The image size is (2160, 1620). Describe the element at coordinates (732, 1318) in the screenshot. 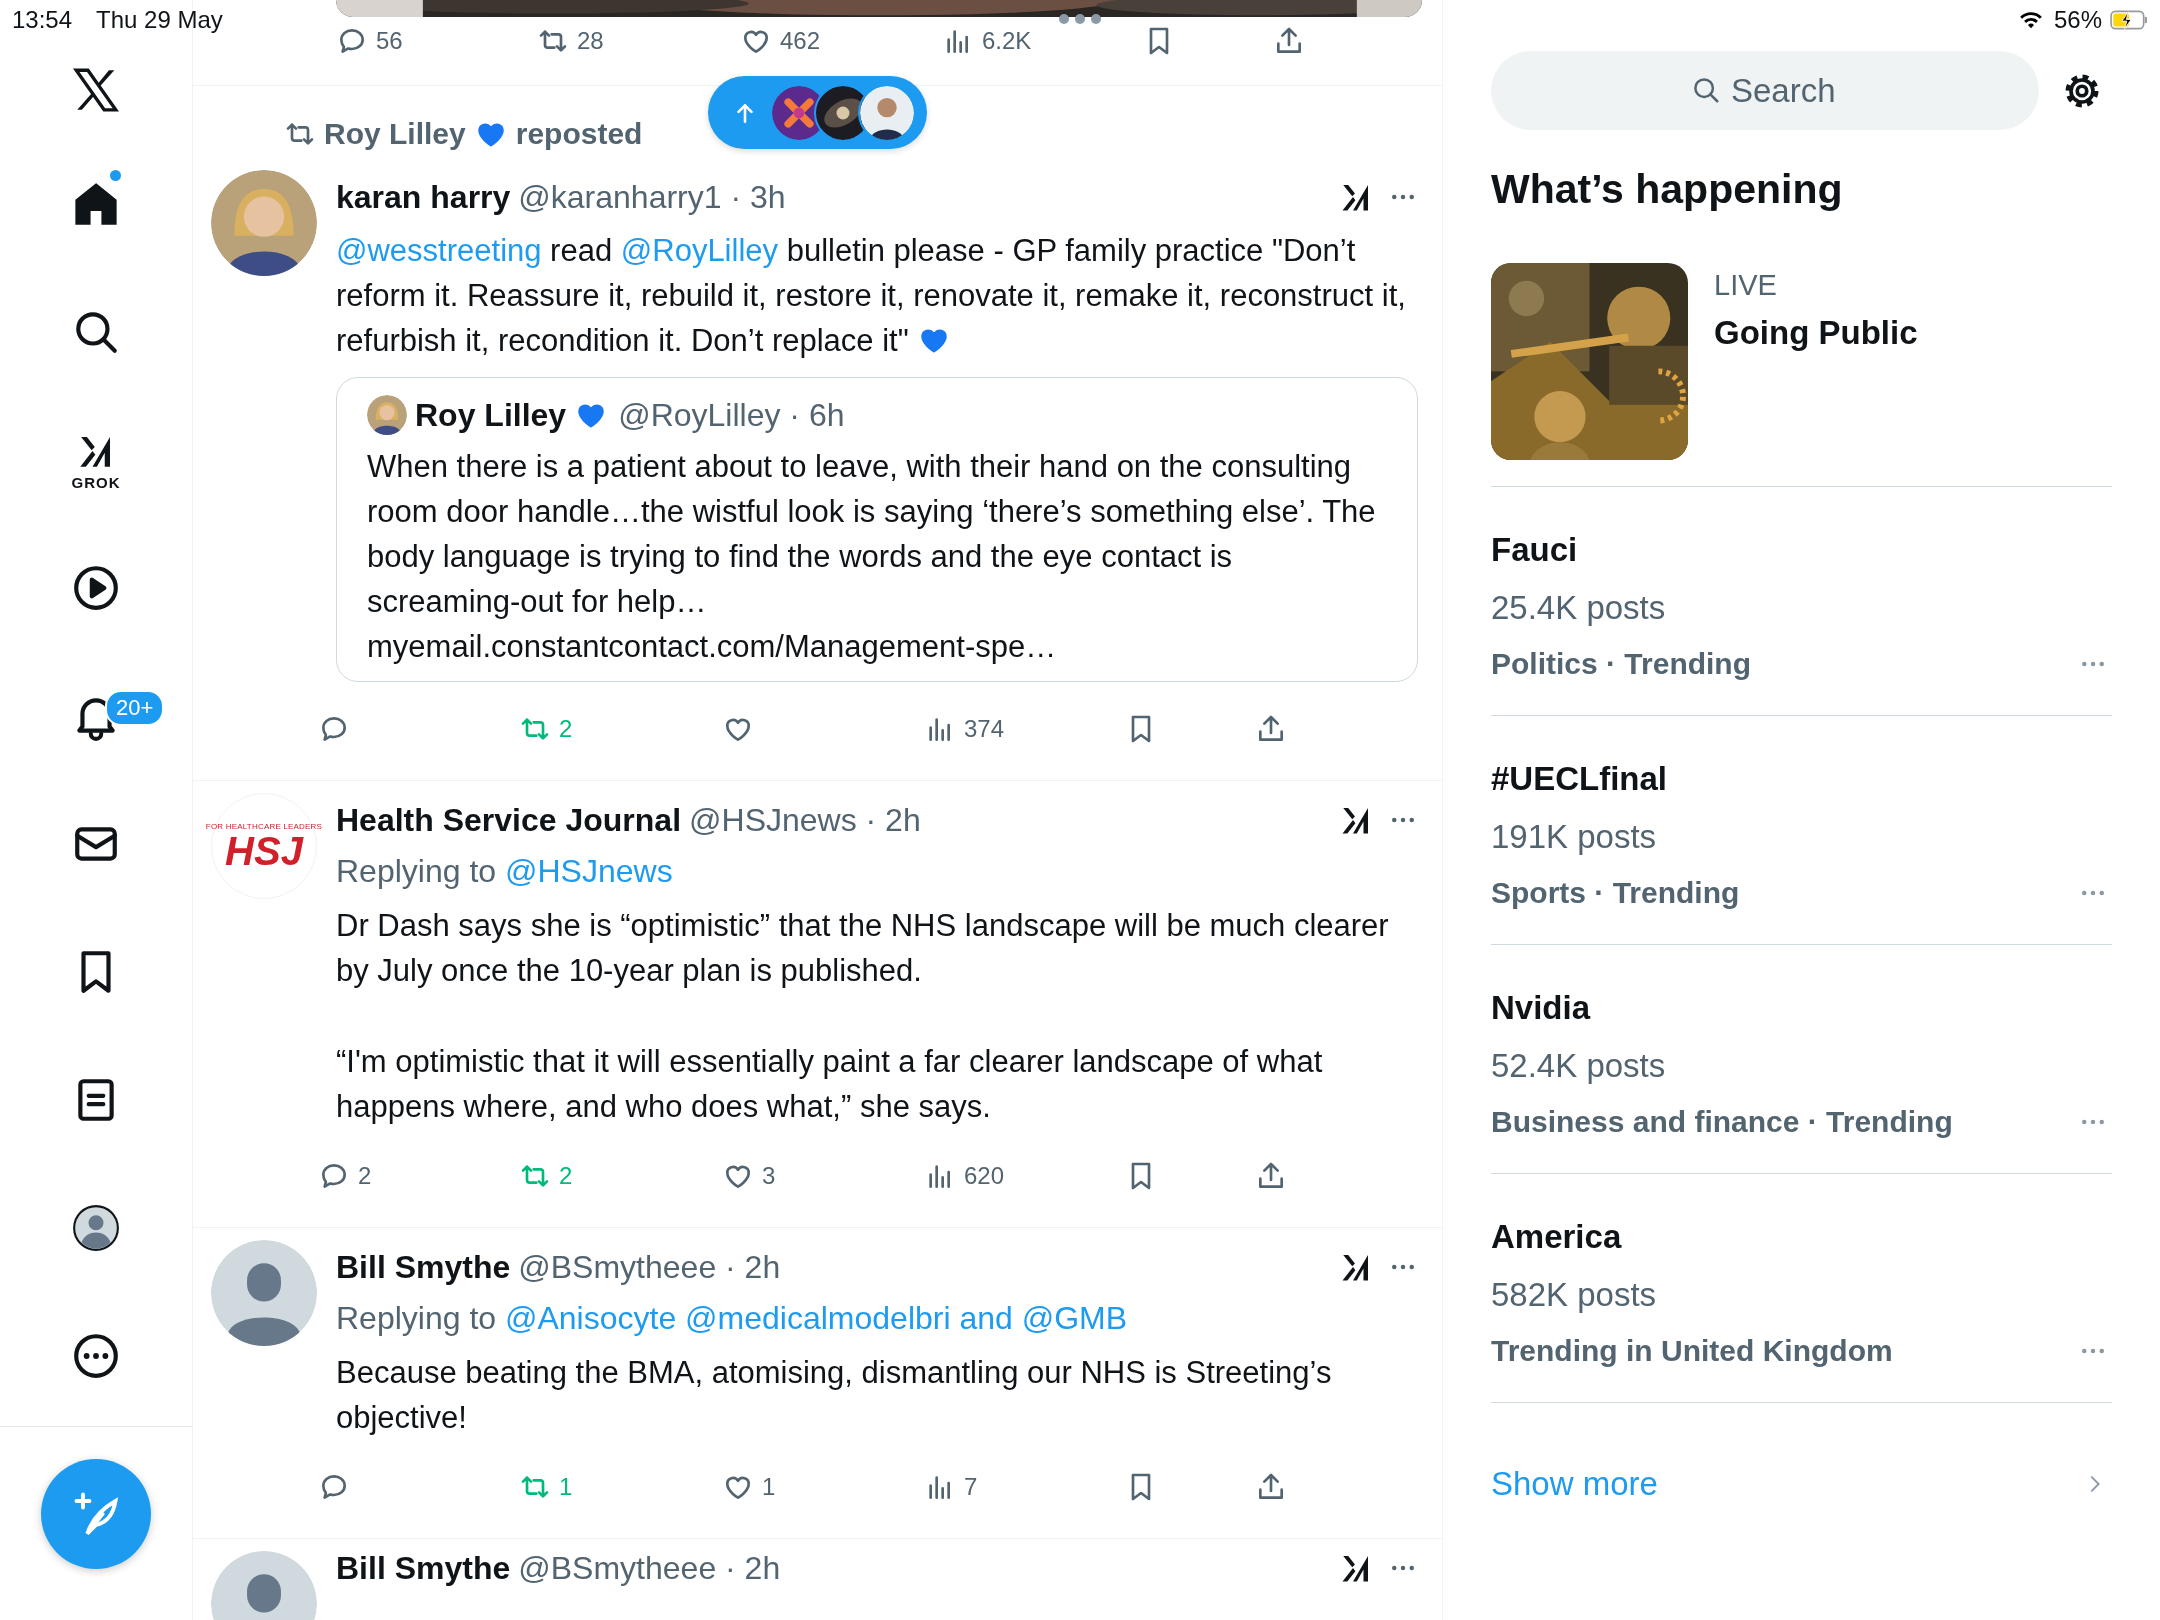

I see `replying-to: Replying to @Anisocyte @medicalmodelbri and @GMB` at that location.